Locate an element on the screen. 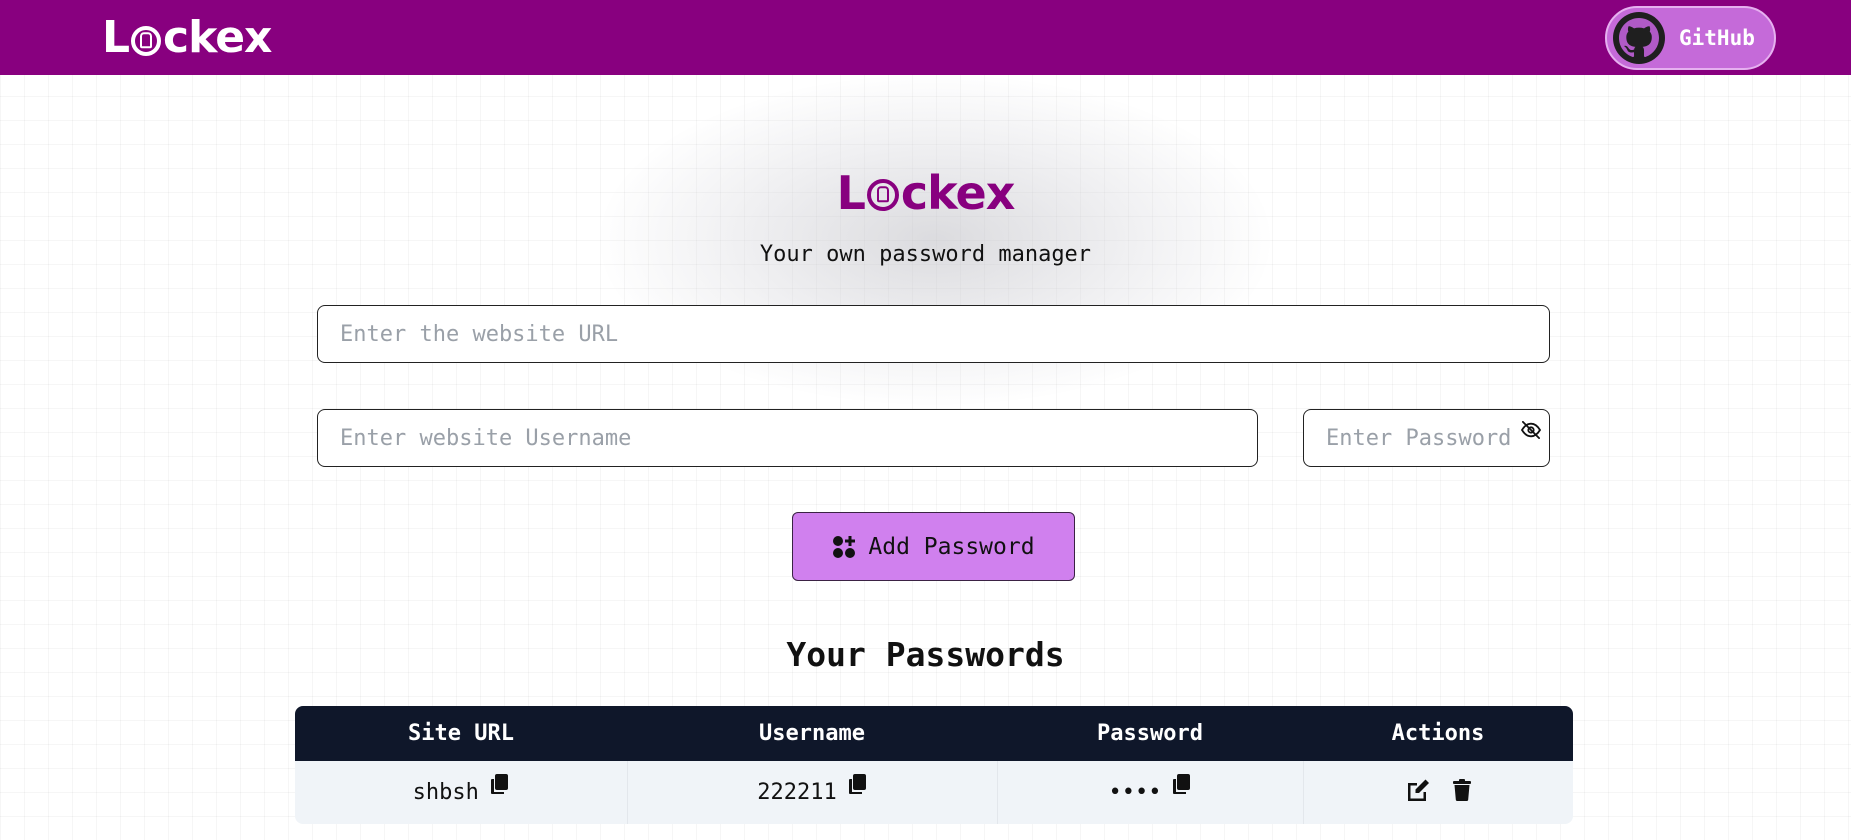  eye-slash-icon is located at coordinates (1531, 430).